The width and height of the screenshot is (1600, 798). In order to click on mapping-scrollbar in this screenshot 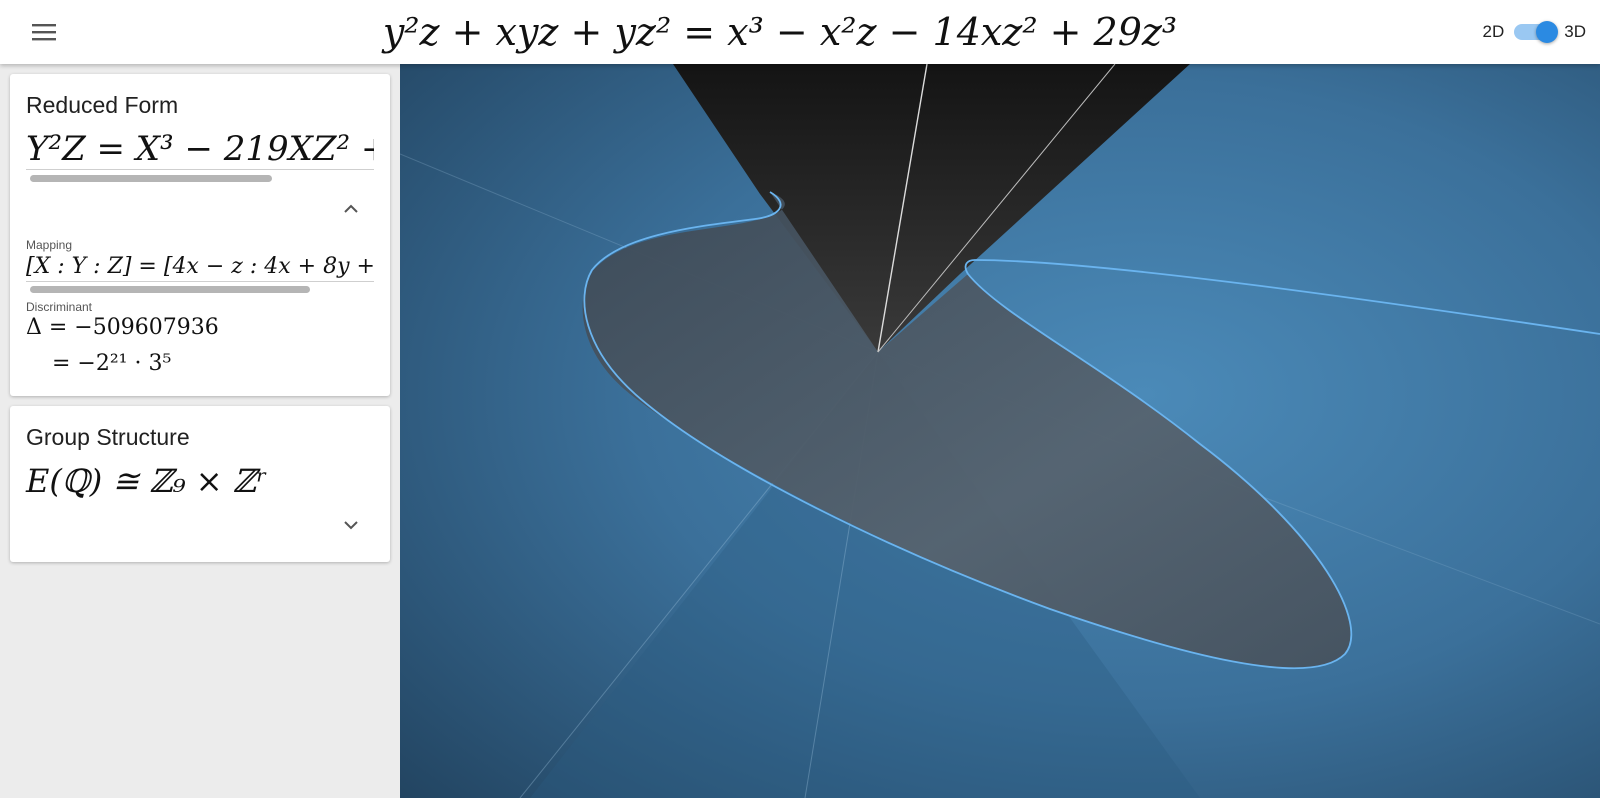, I will do `click(170, 289)`.